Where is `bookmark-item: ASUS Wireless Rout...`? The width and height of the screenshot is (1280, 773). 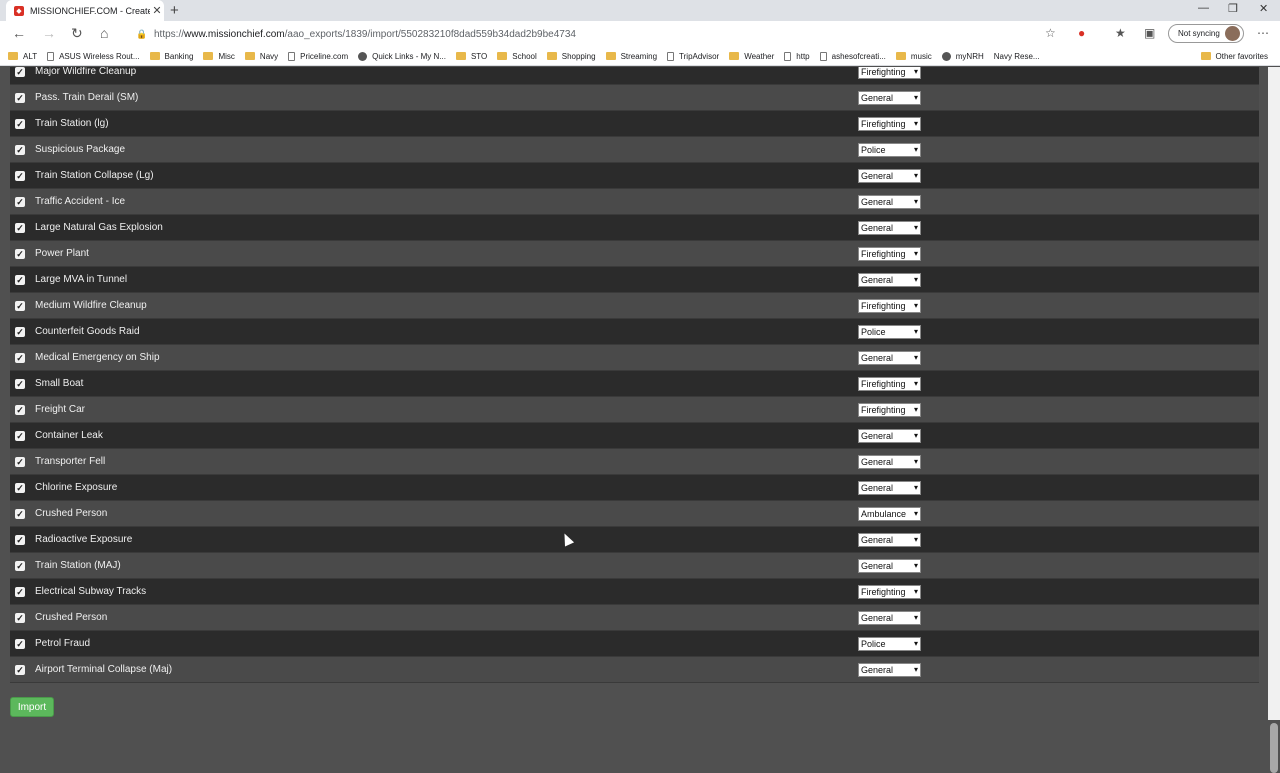 bookmark-item: ASUS Wireless Rout... is located at coordinates (93, 56).